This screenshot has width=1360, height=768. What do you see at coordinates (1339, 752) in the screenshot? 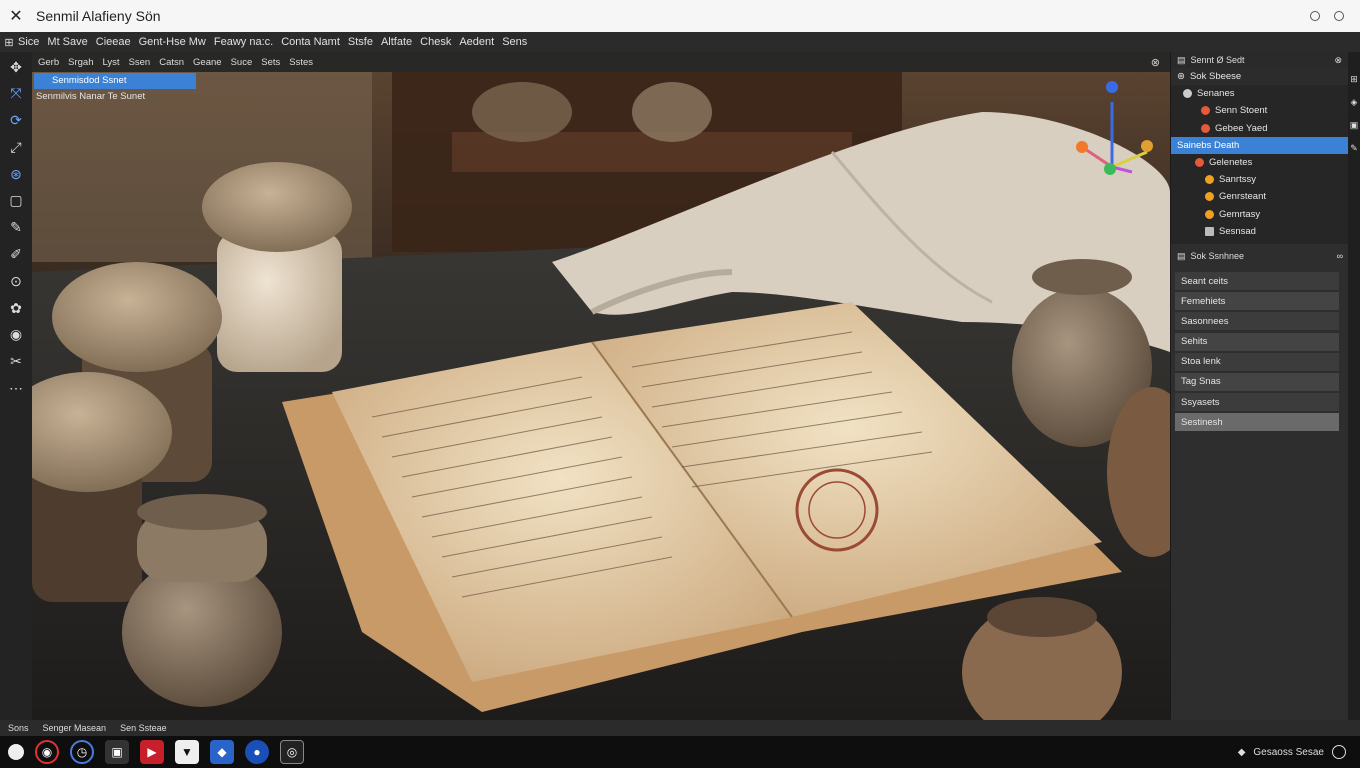
I see `clock-icon` at bounding box center [1339, 752].